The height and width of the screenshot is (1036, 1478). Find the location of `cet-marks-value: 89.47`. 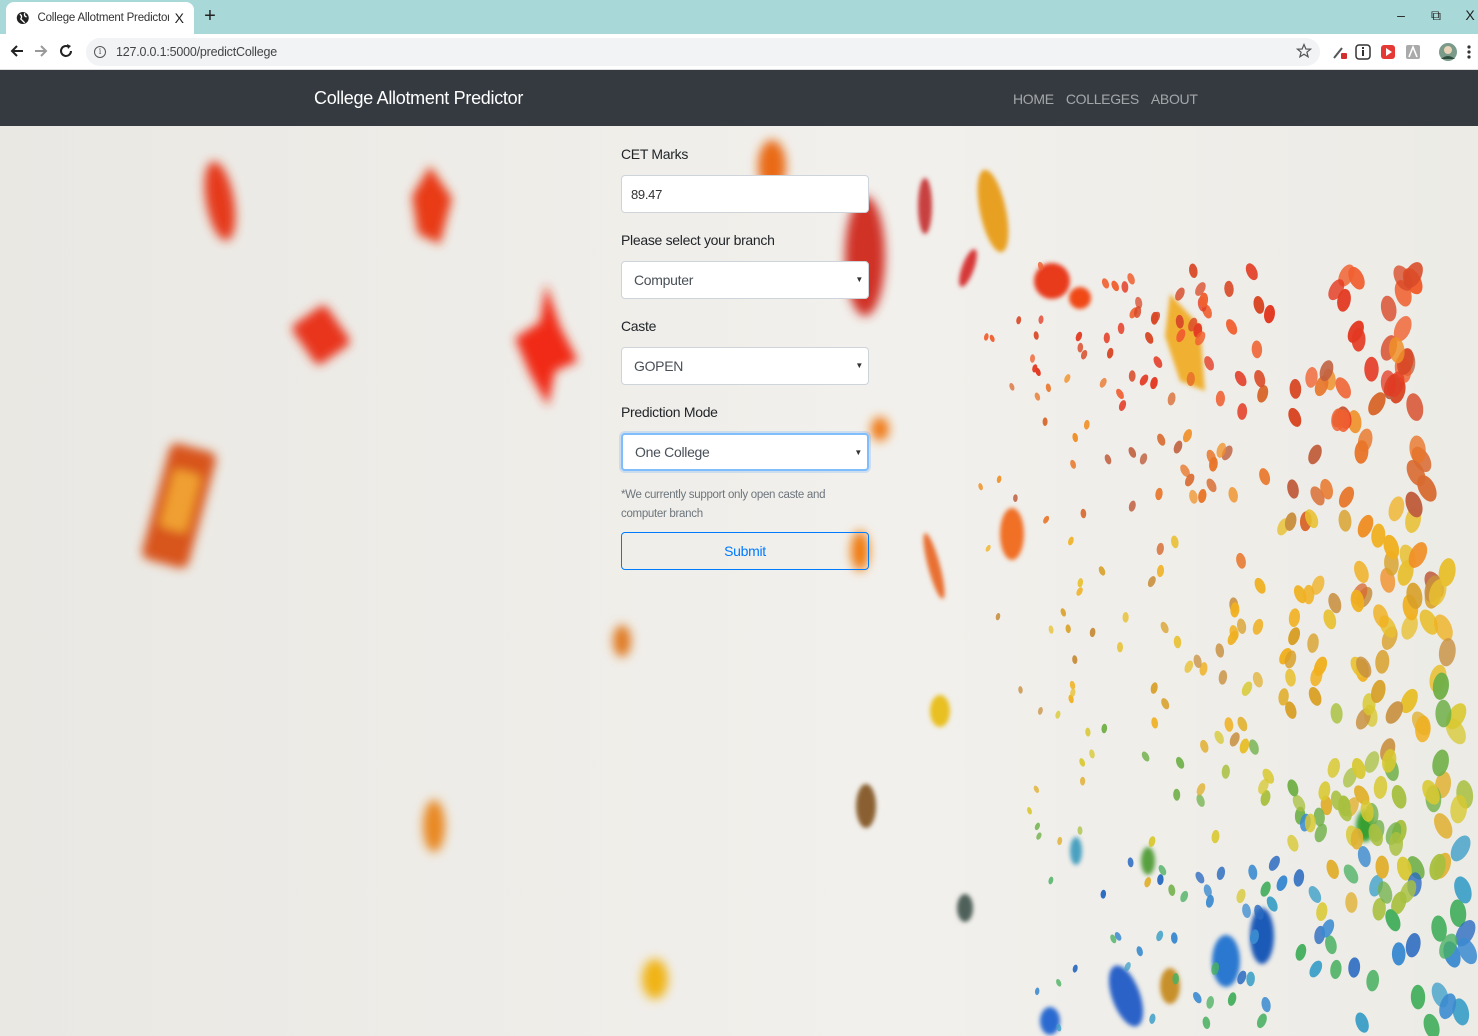

cet-marks-value: 89.47 is located at coordinates (647, 194).